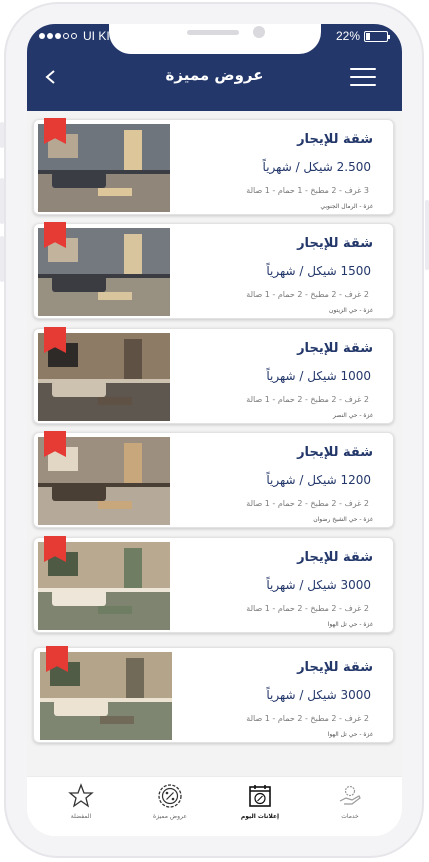 The image size is (429, 862). What do you see at coordinates (214, 75) in the screenshot?
I see `page-title: عروض مميزة` at bounding box center [214, 75].